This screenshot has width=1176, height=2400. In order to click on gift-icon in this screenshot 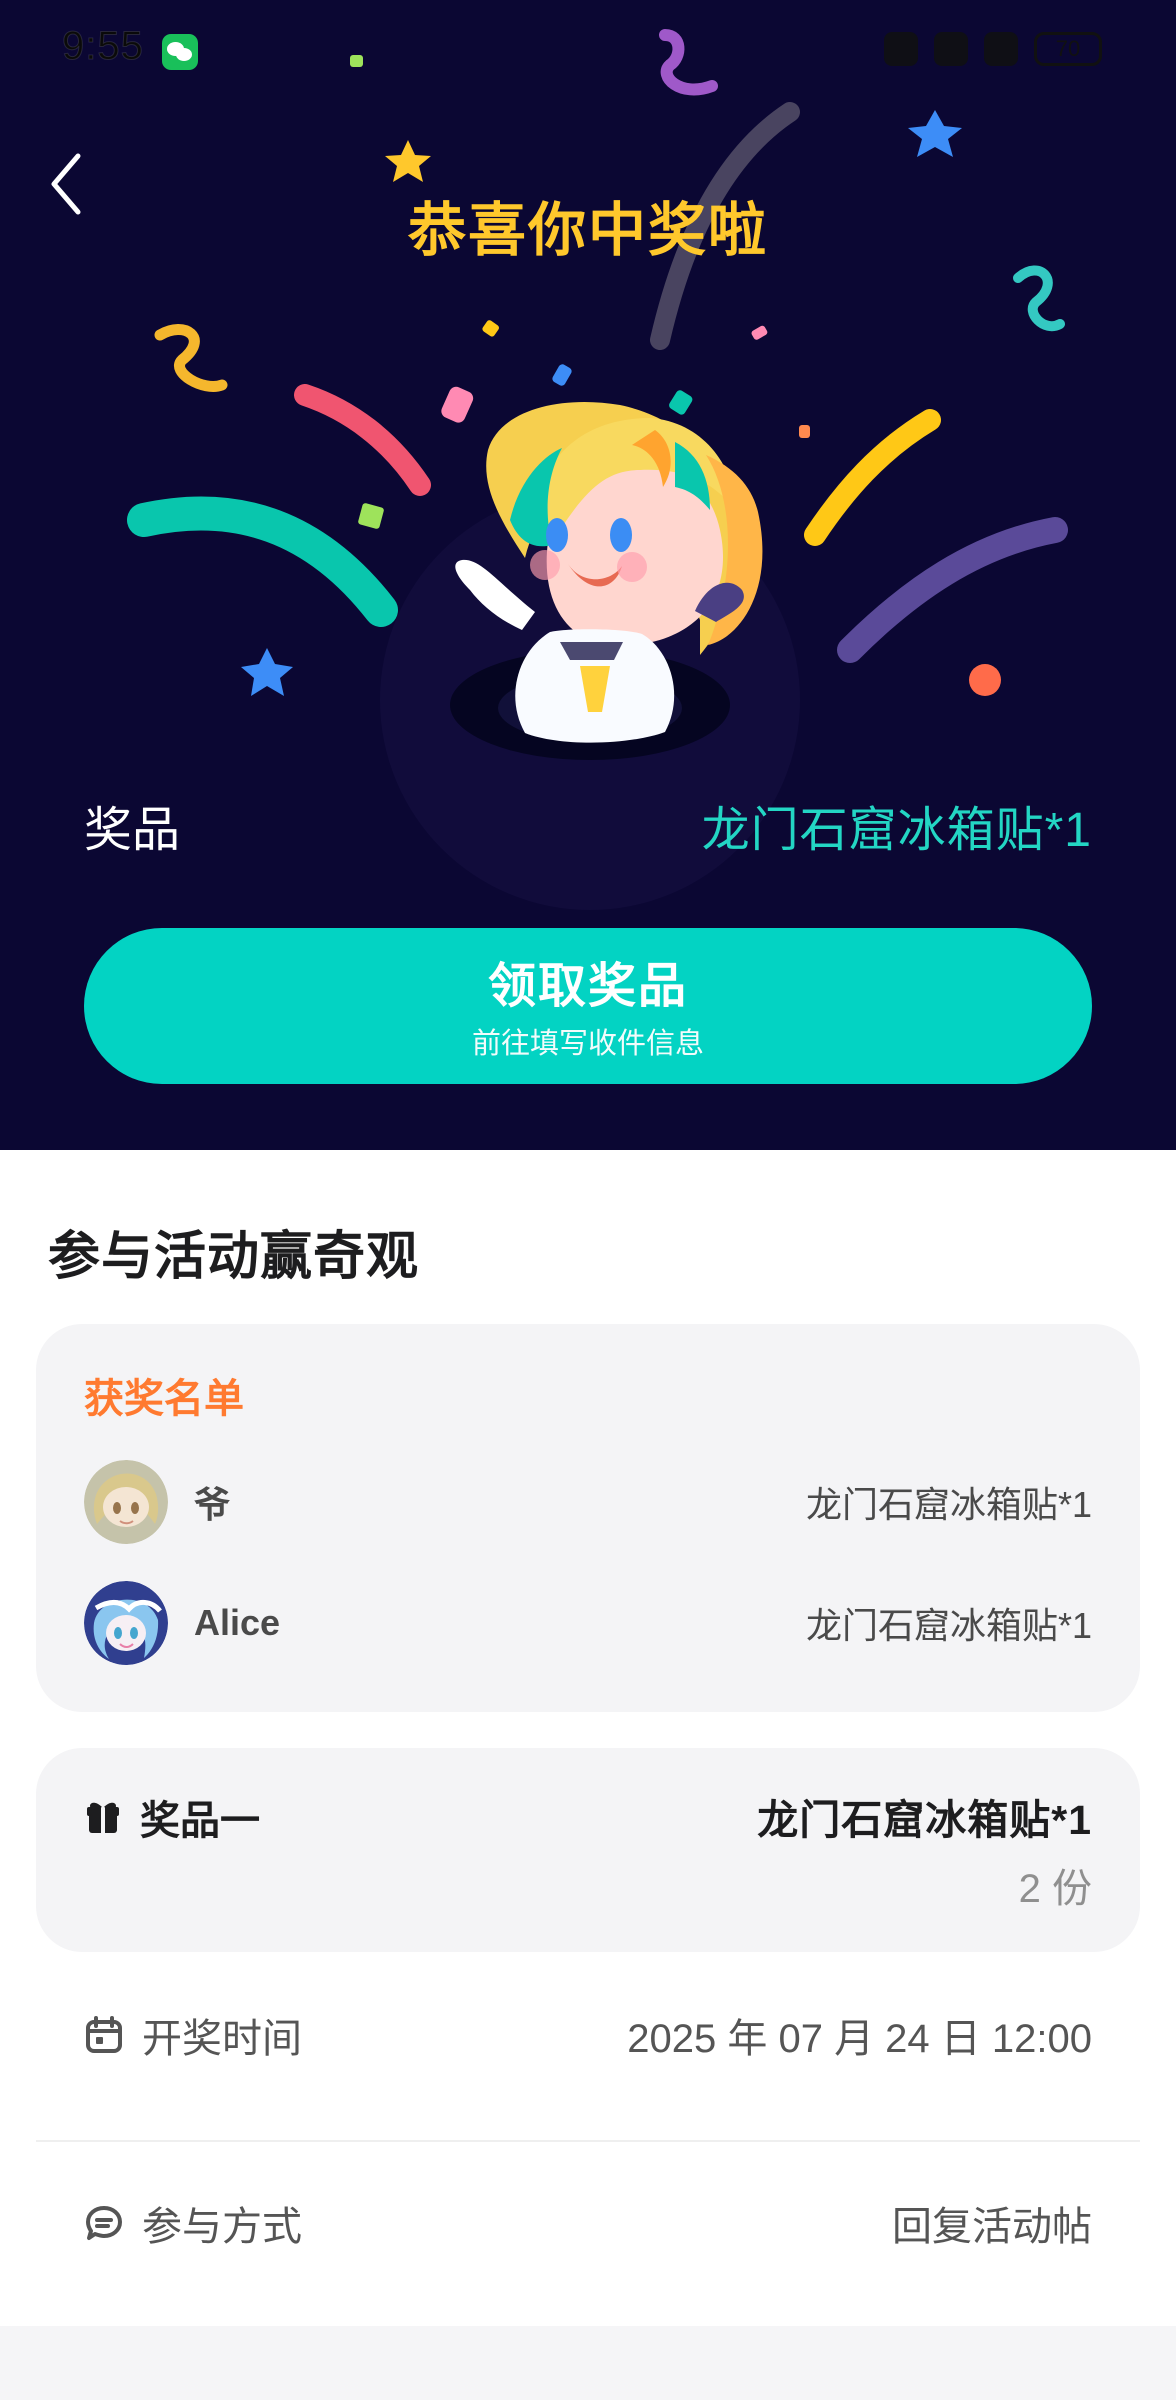, I will do `click(103, 1817)`.